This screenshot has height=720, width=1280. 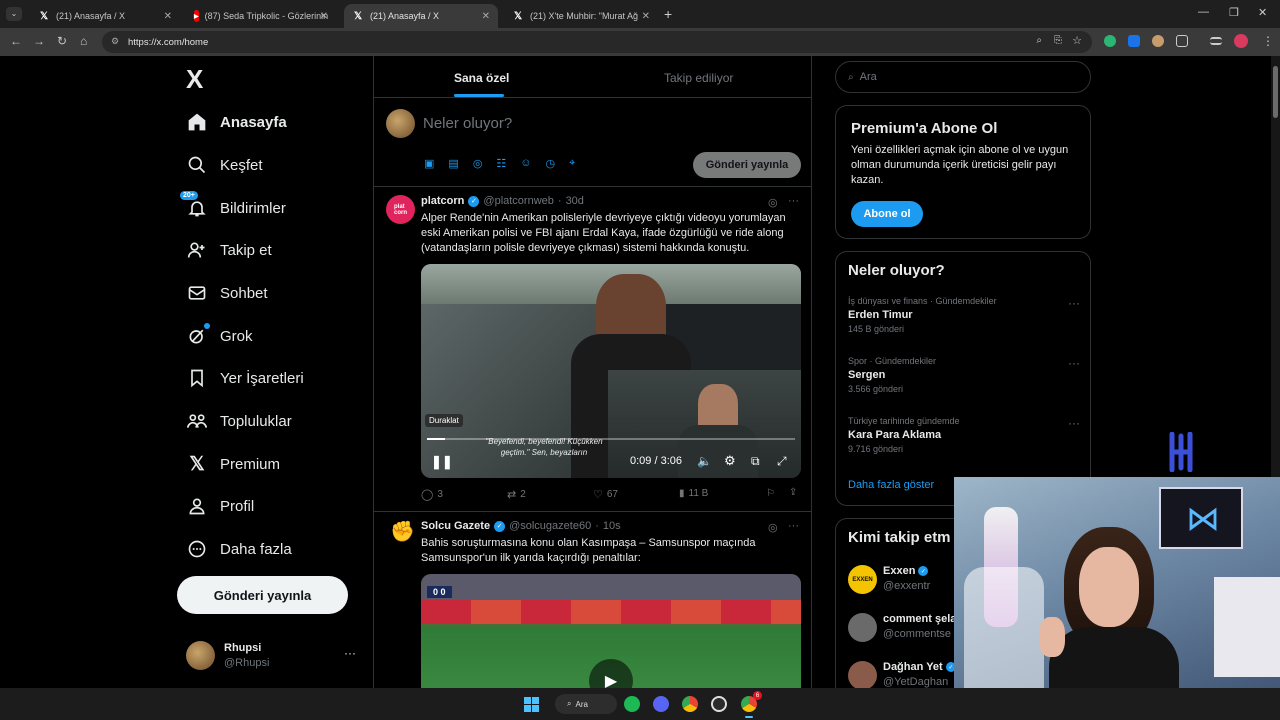 I want to click on tab-following: Takip ediliyor, so click(x=698, y=78).